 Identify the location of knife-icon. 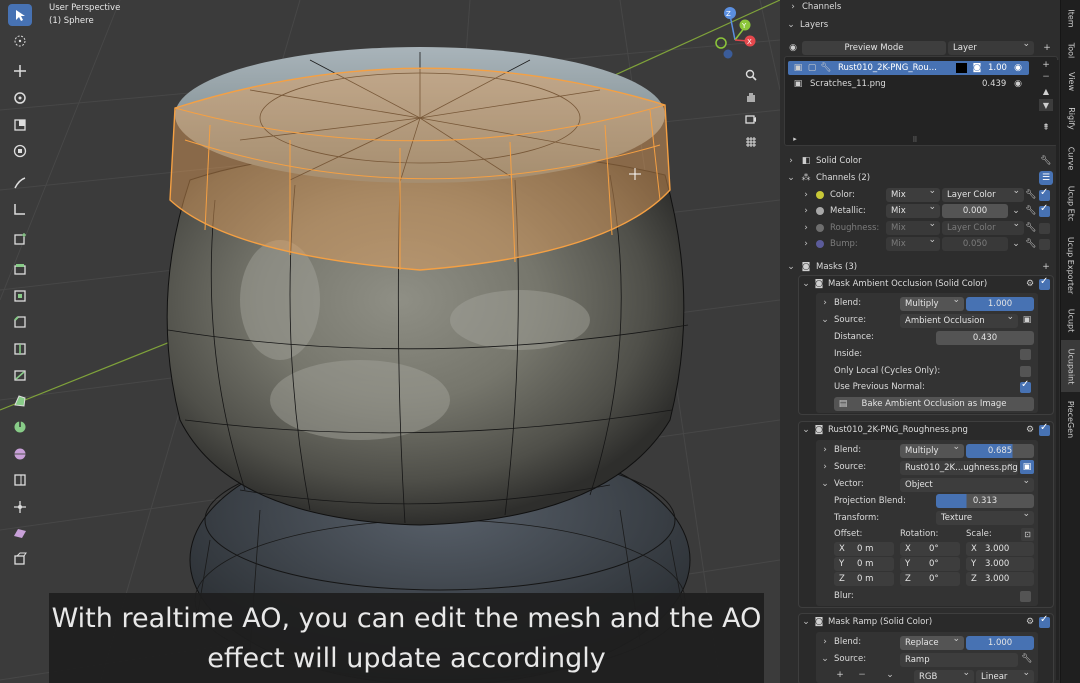
(20, 375).